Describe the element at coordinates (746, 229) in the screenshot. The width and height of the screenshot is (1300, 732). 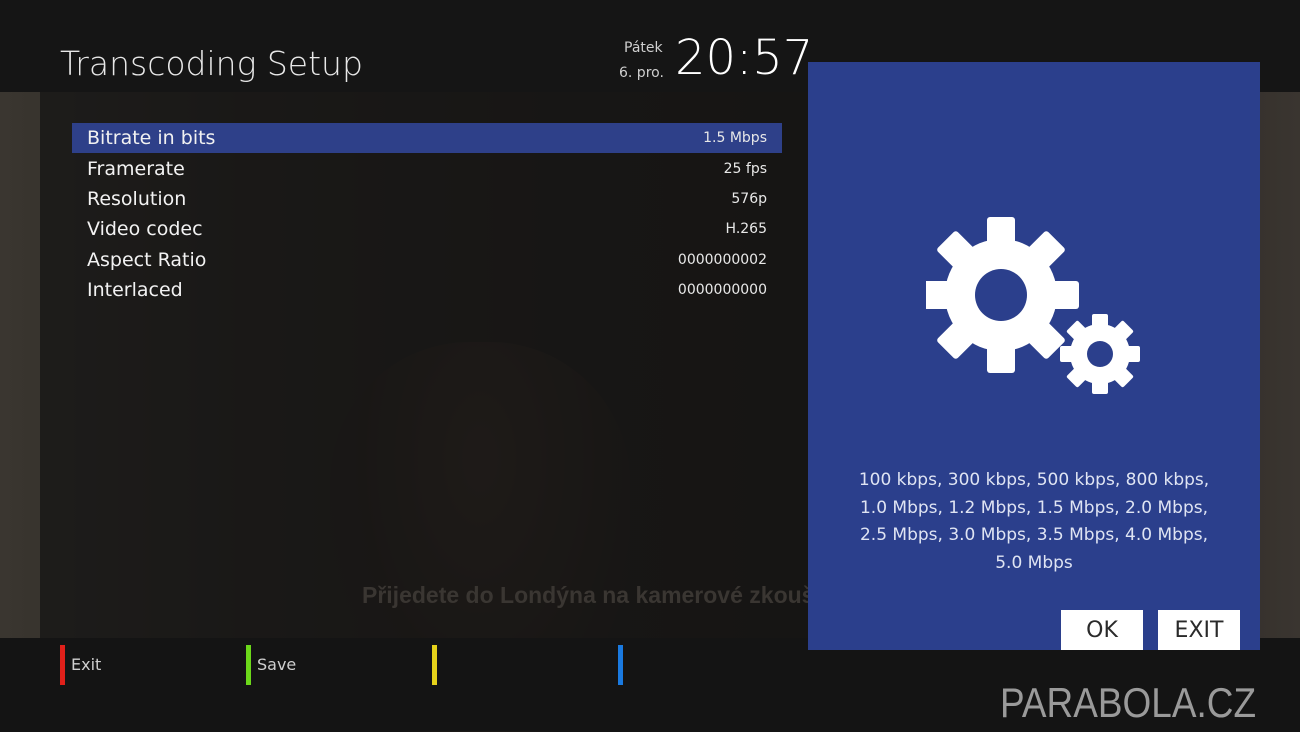
I see `menu-item-value: H.265` at that location.